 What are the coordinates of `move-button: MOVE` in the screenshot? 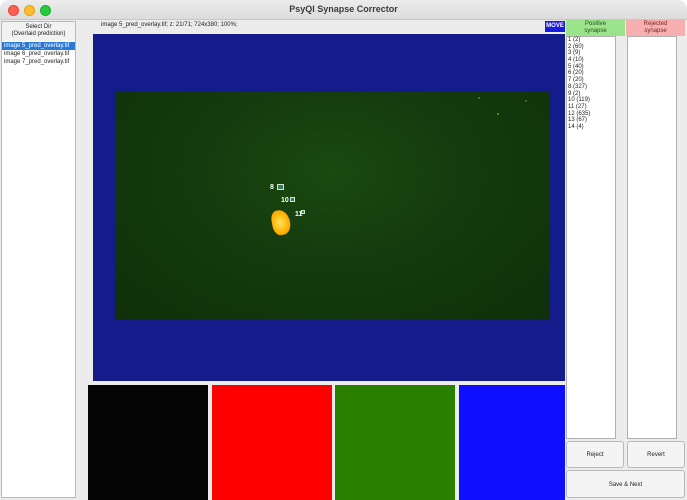 It's located at (555, 26).